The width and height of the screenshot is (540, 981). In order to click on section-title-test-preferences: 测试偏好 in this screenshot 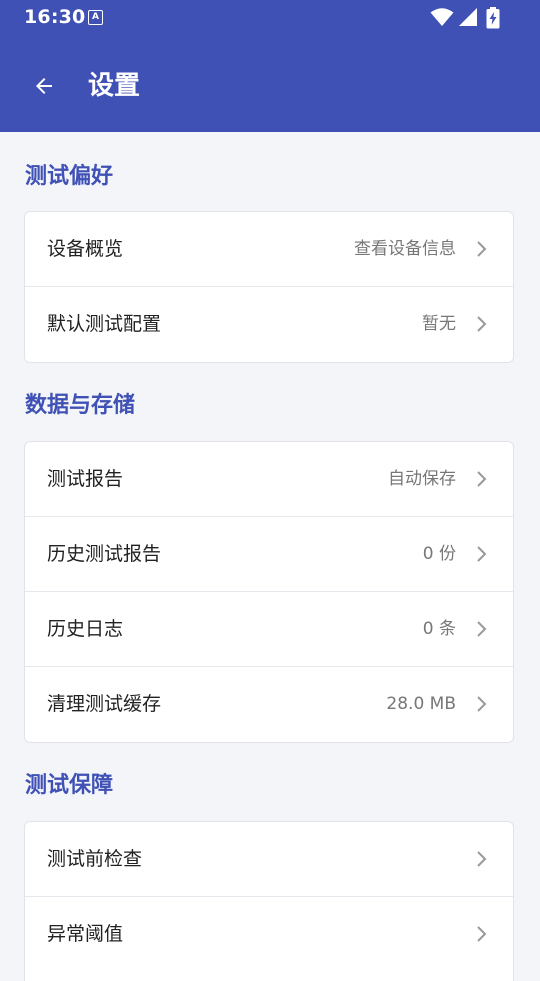, I will do `click(69, 176)`.